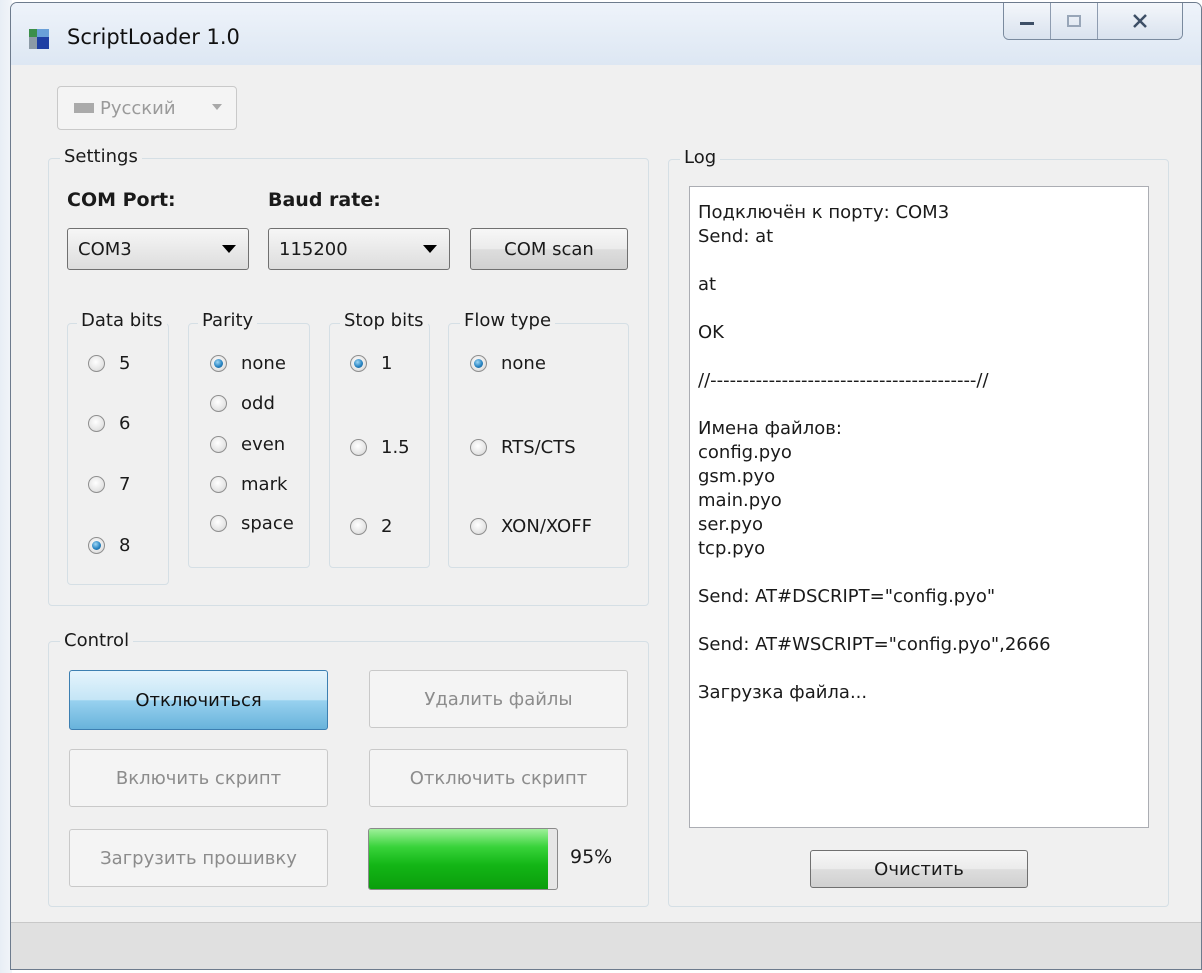  What do you see at coordinates (138, 108) in the screenshot?
I see `language-value: Русский` at bounding box center [138, 108].